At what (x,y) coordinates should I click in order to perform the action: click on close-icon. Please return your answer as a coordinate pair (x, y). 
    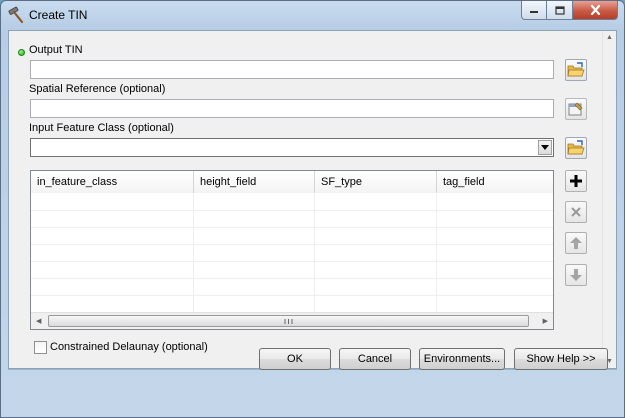
    Looking at the image, I should click on (595, 10).